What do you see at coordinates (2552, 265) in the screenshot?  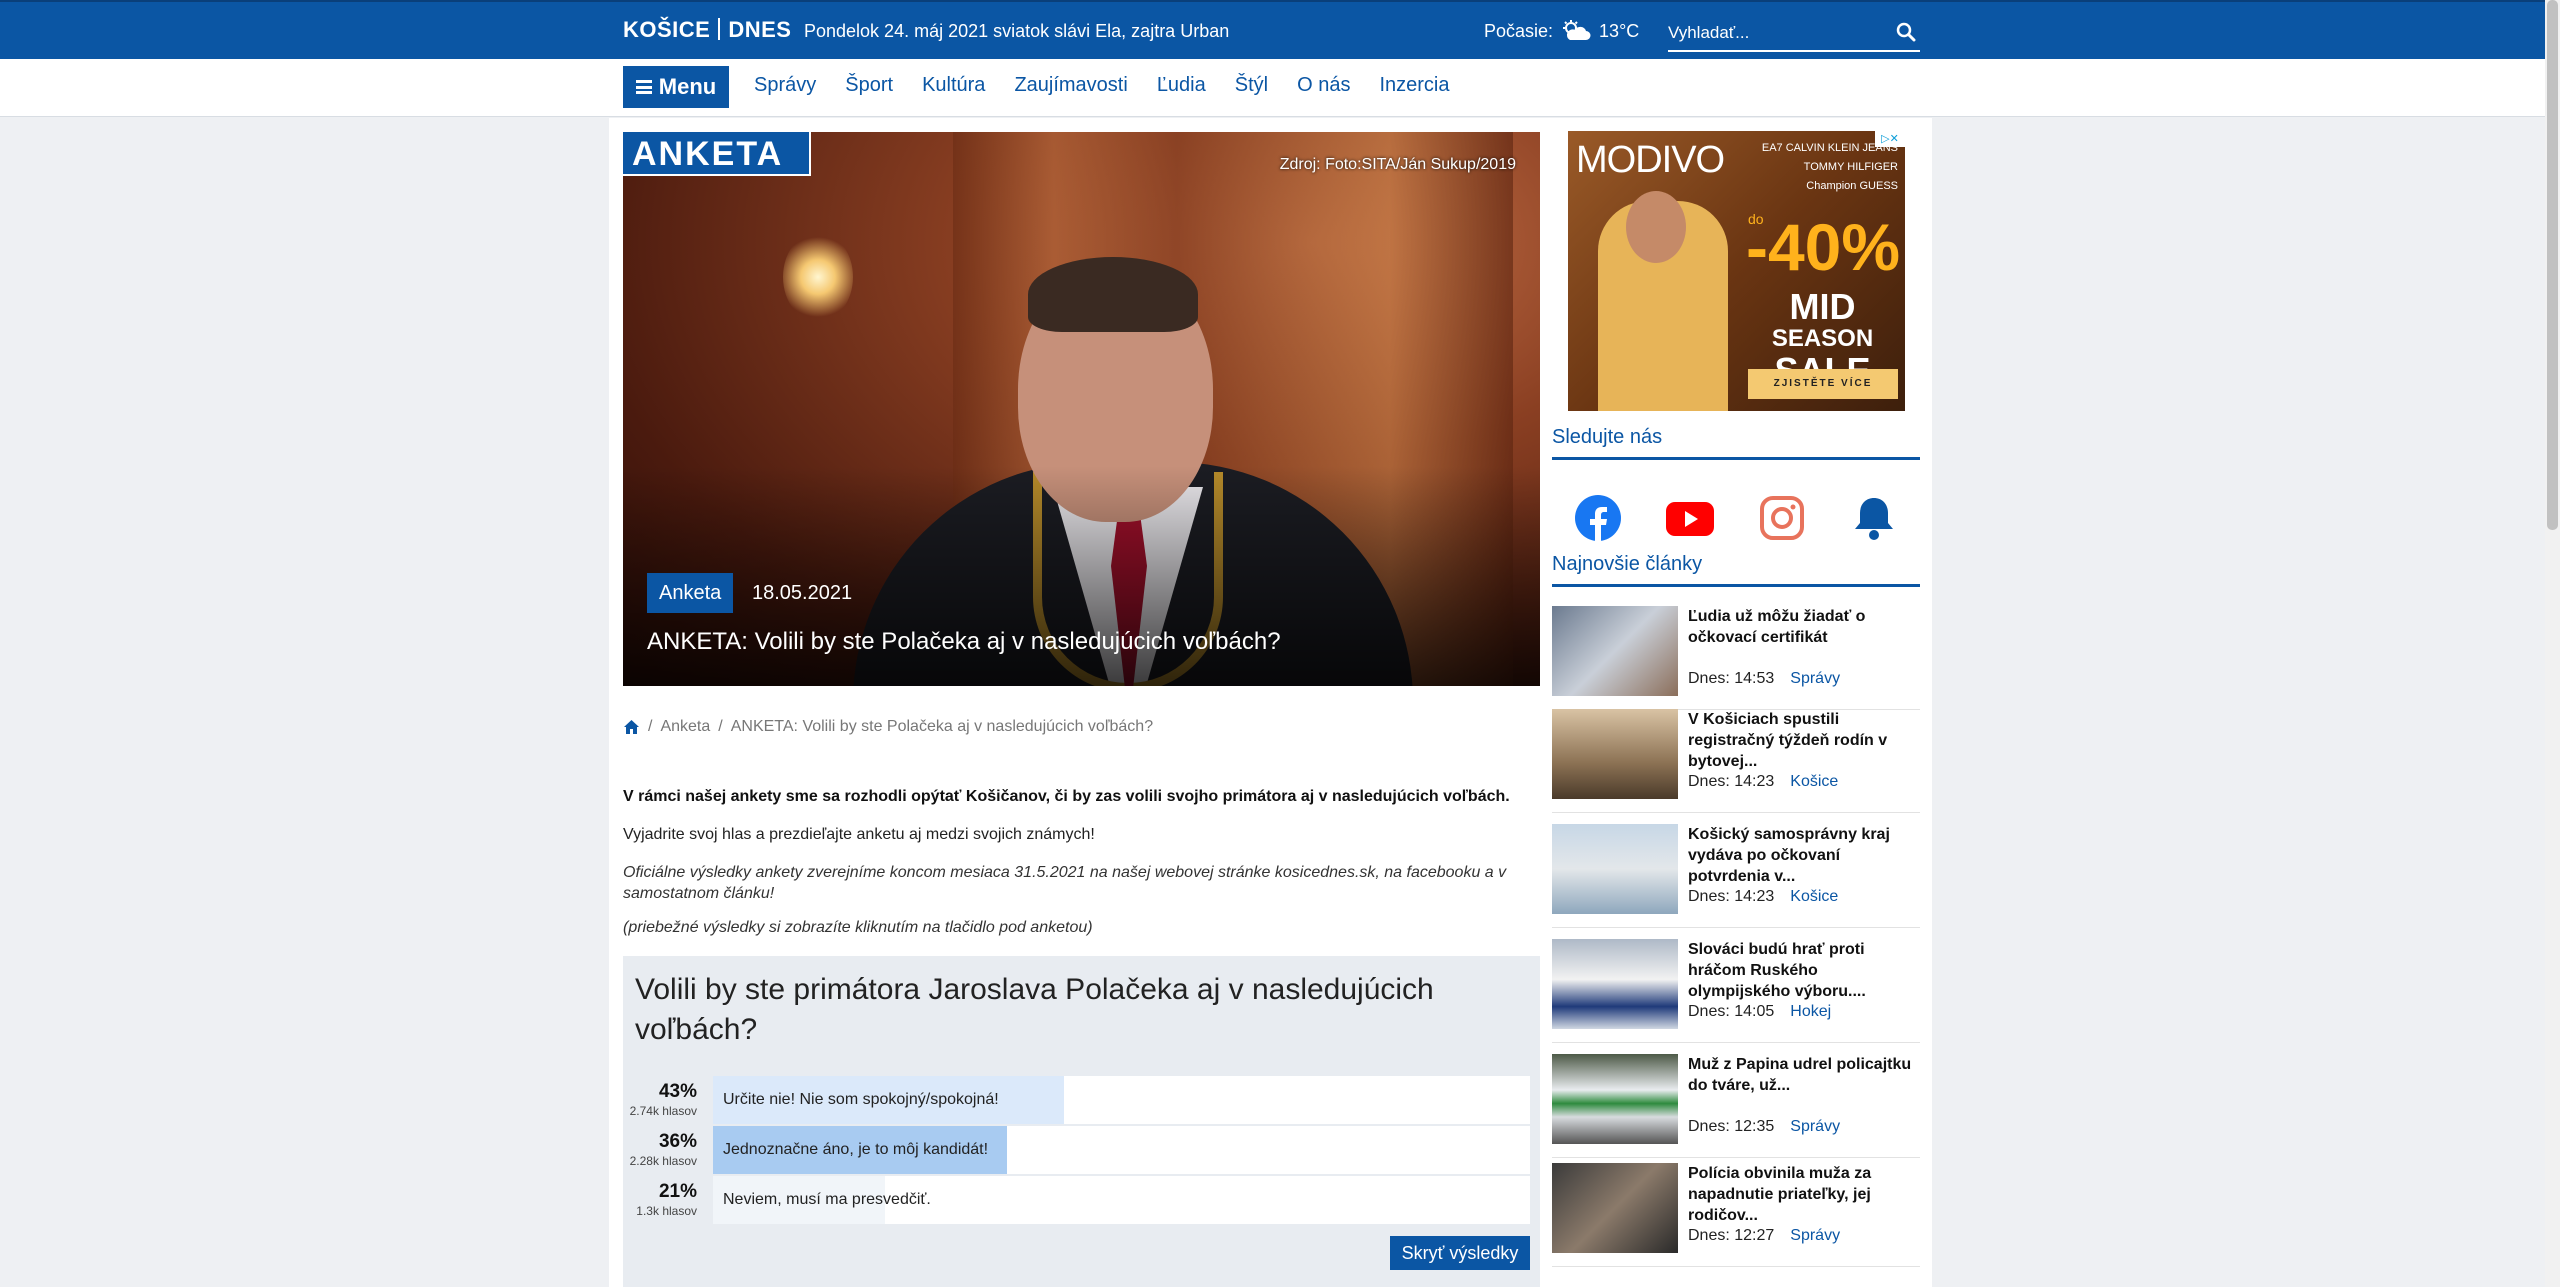 I see `scrollbar-thumb` at bounding box center [2552, 265].